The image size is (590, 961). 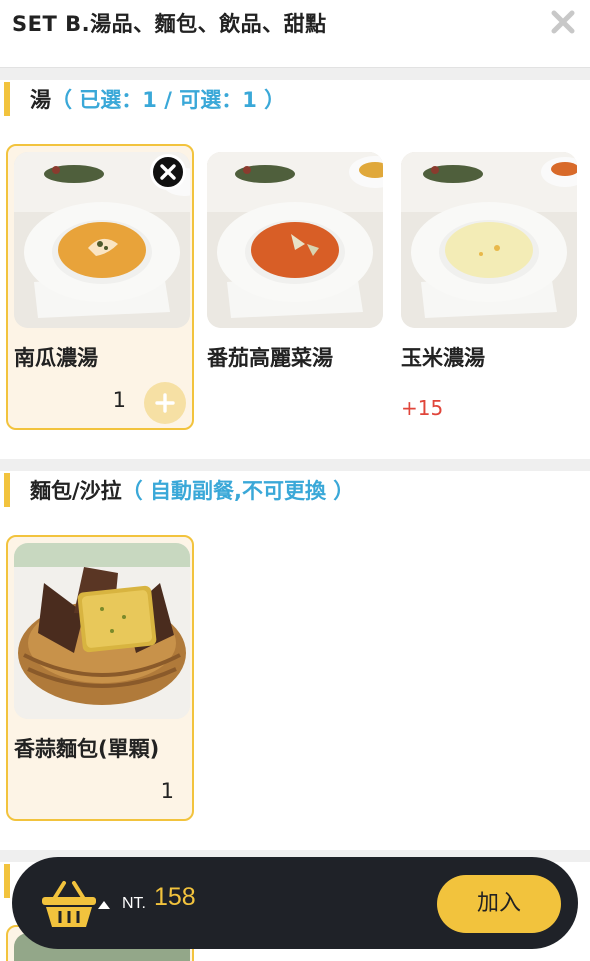 I want to click on item-name: 番茄高麗菜湯, so click(x=270, y=358).